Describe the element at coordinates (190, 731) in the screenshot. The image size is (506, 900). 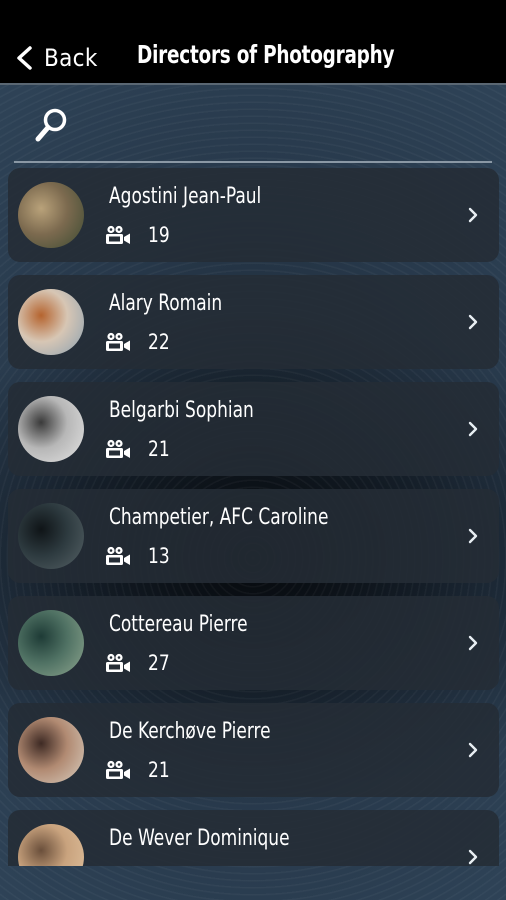
I see `director-name: De Kerchøve Pierre` at that location.